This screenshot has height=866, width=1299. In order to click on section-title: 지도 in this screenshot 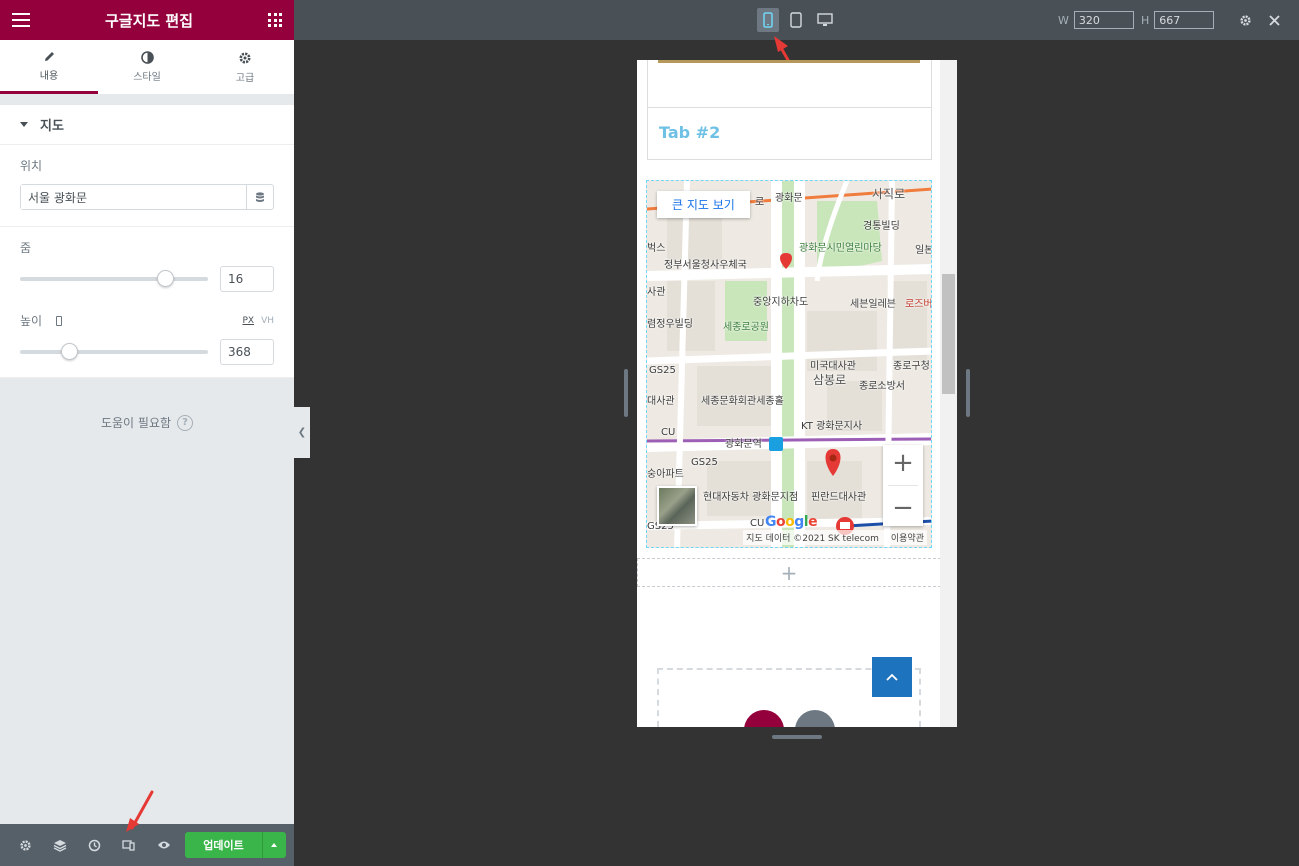, I will do `click(52, 126)`.